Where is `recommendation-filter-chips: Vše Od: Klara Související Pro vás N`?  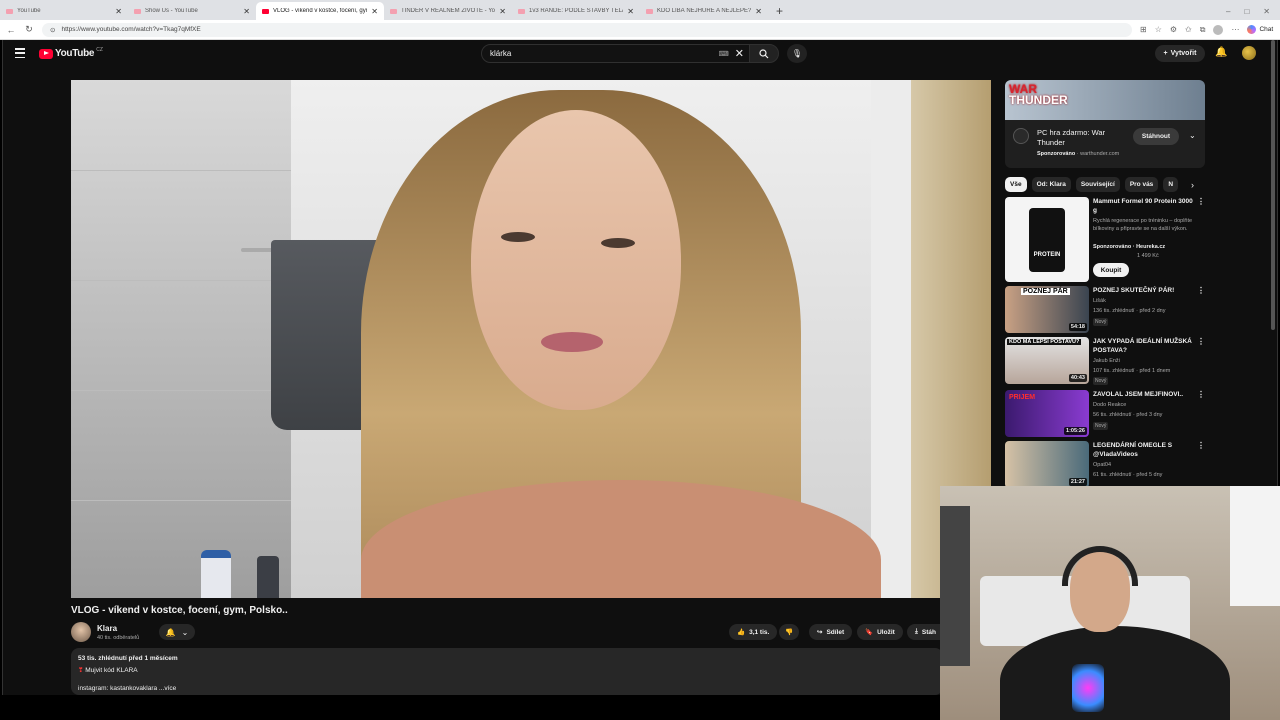 recommendation-filter-chips: Vše Od: Klara Související Pro vás N is located at coordinates (1105, 184).